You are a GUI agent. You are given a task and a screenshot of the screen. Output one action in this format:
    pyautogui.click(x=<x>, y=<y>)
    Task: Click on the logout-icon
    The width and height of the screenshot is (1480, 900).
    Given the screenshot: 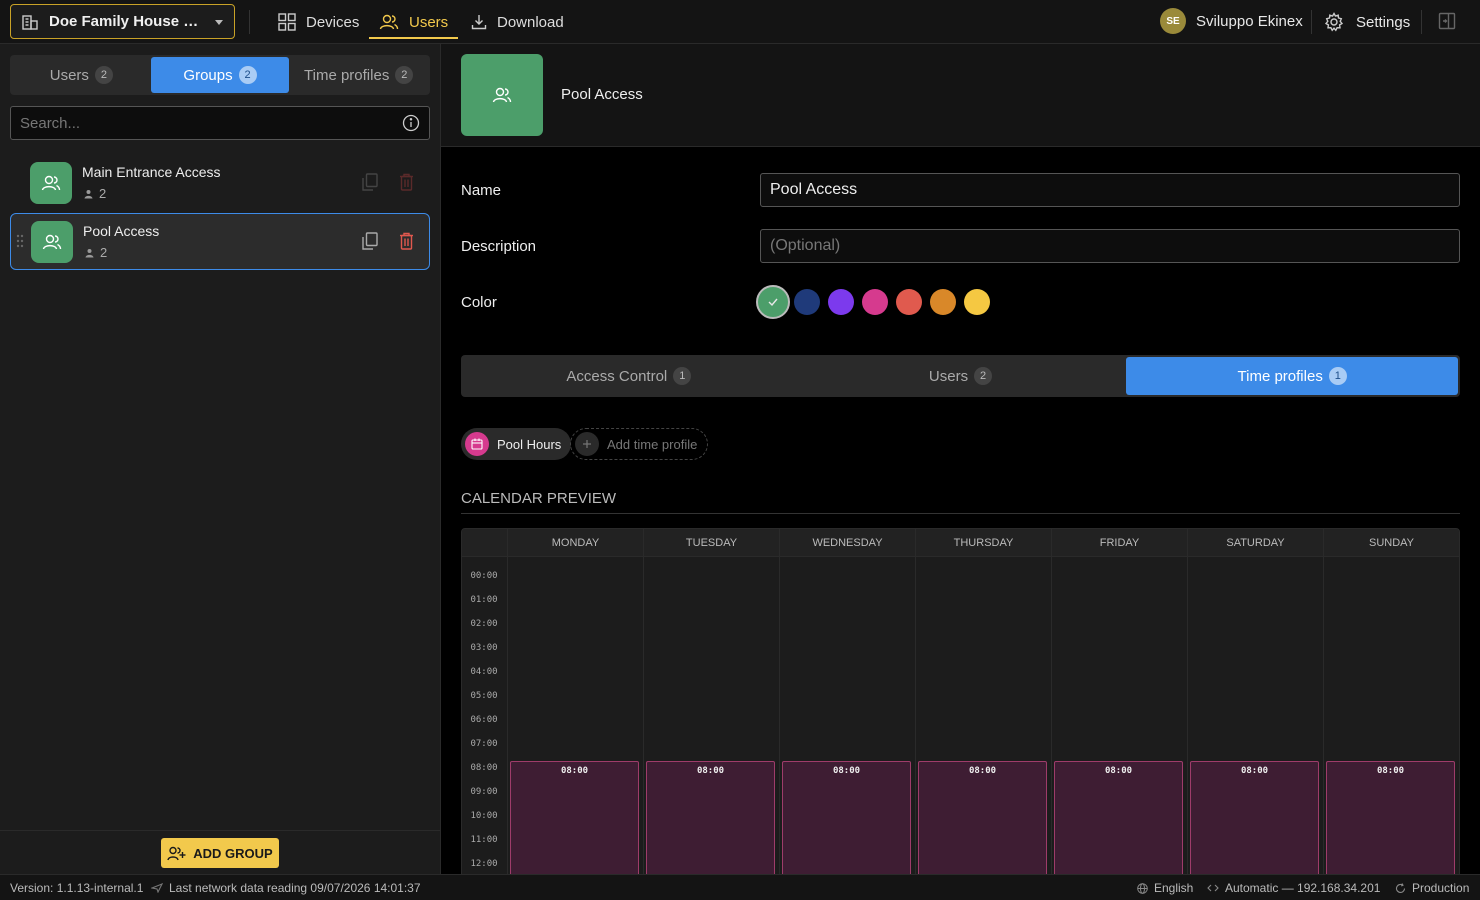 What is the action you would take?
    pyautogui.click(x=1447, y=21)
    